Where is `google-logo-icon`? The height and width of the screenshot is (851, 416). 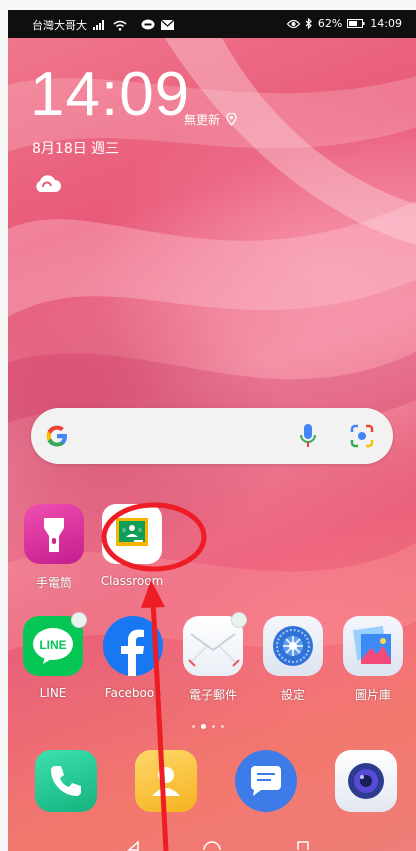
google-logo-icon is located at coordinates (56, 436).